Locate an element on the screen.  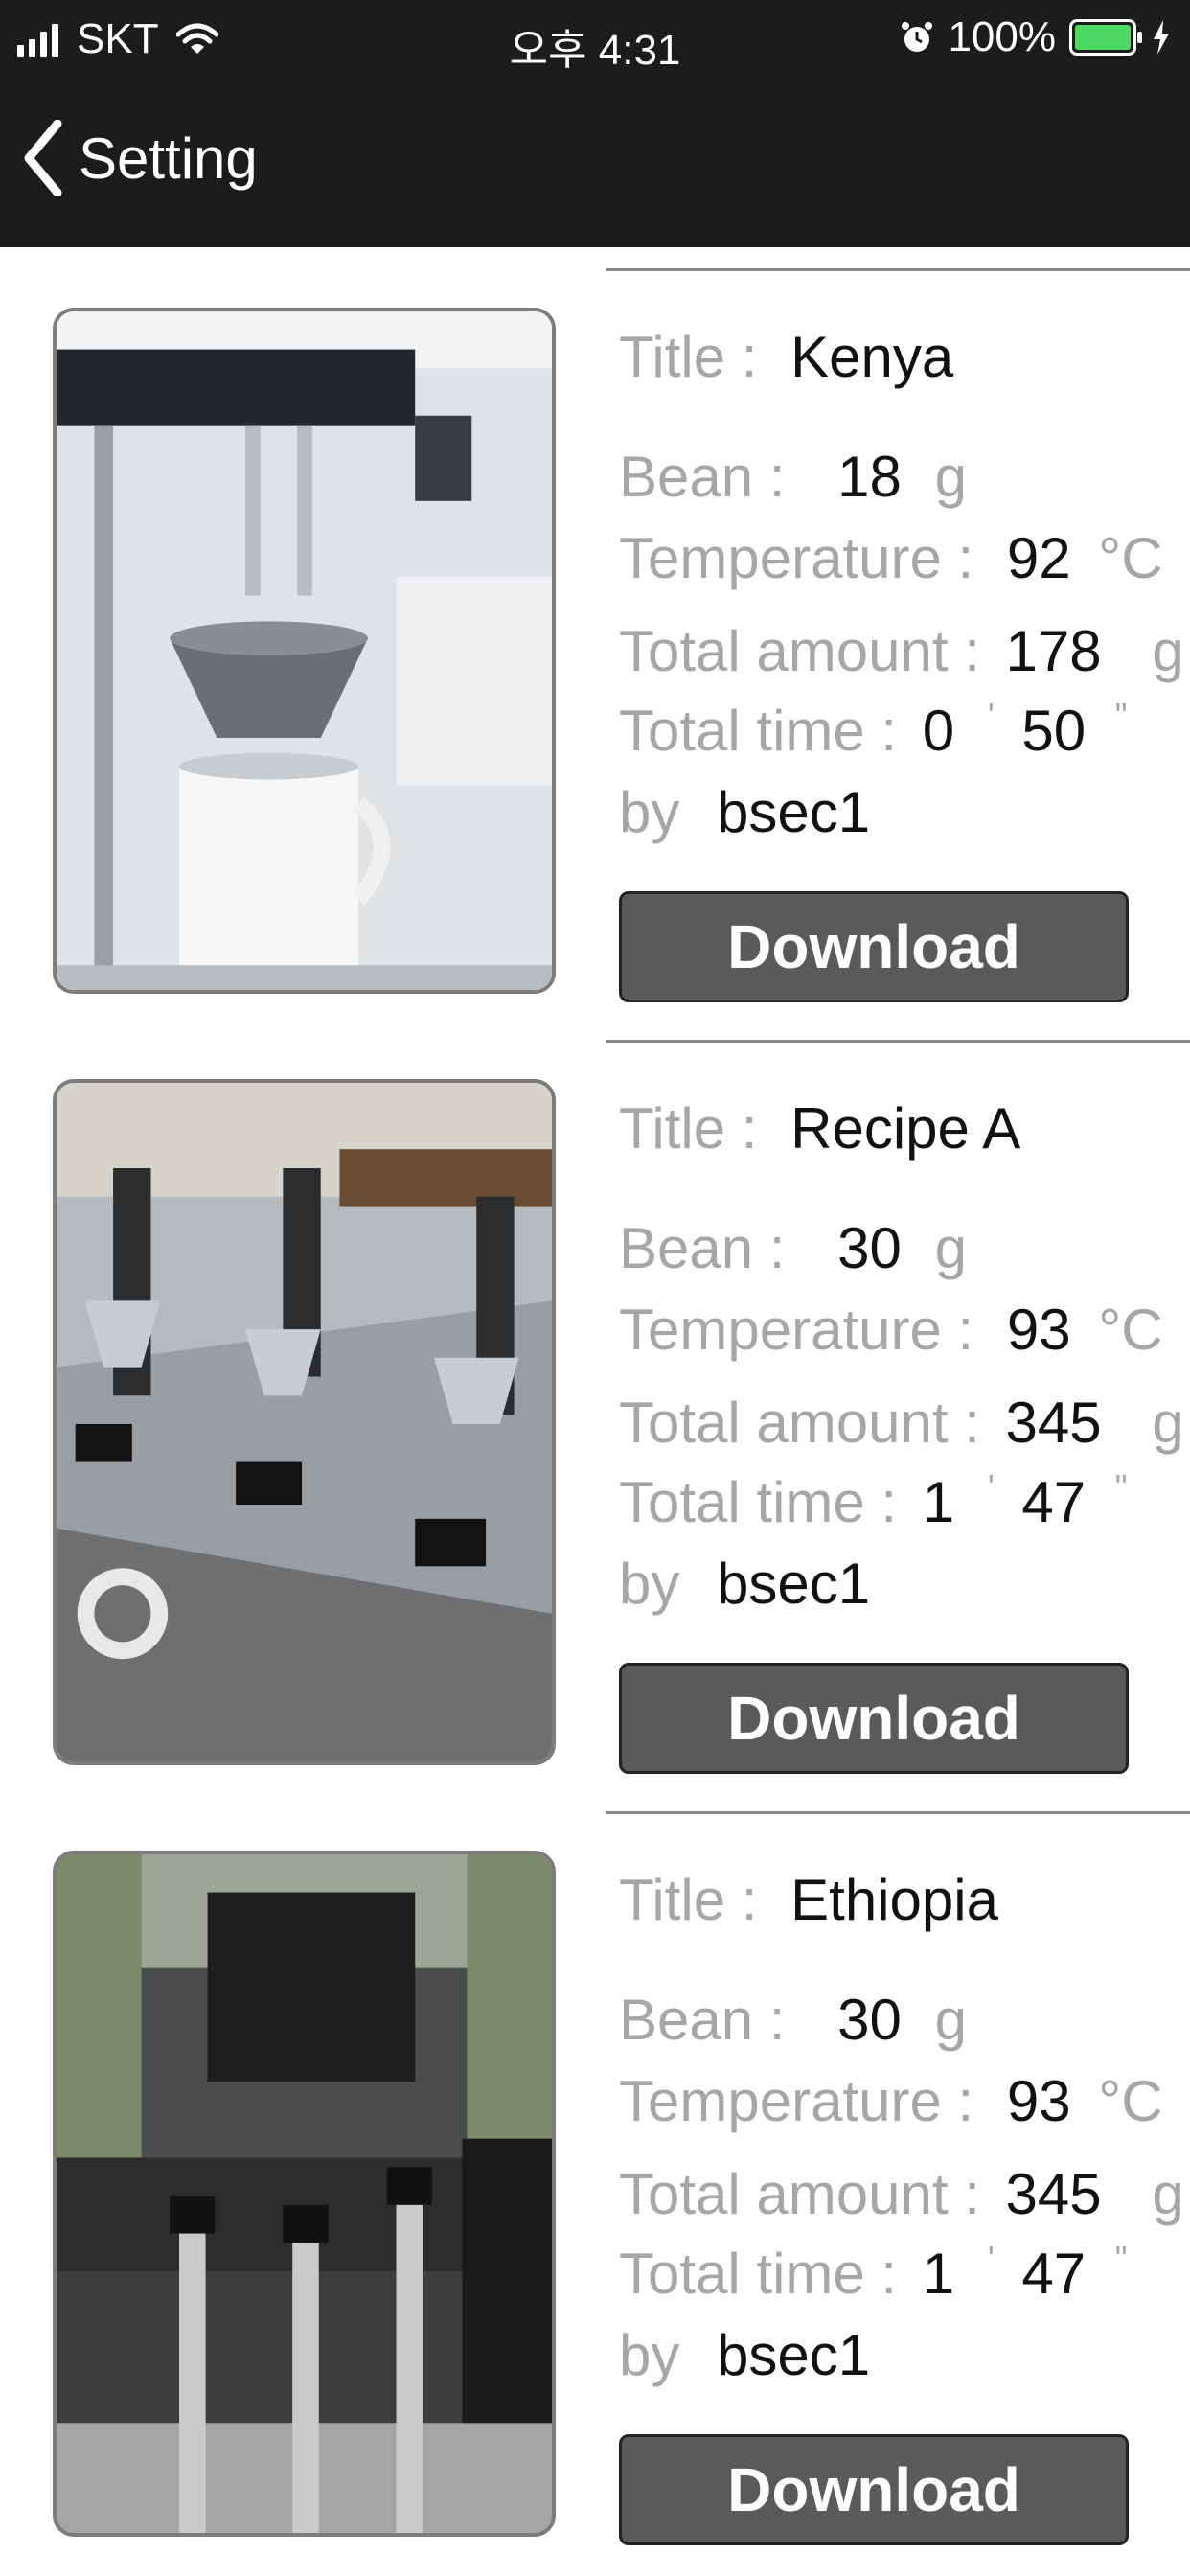
total-time-row: Total time : 0 ' 50 " is located at coordinates (873, 730).